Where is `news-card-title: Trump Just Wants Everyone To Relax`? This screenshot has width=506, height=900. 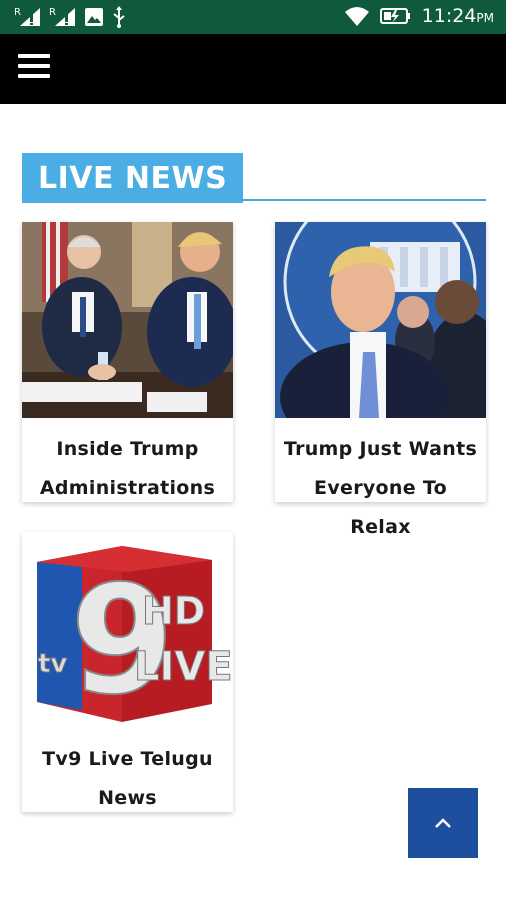 news-card-title: Trump Just Wants Everyone To Relax is located at coordinates (380, 488).